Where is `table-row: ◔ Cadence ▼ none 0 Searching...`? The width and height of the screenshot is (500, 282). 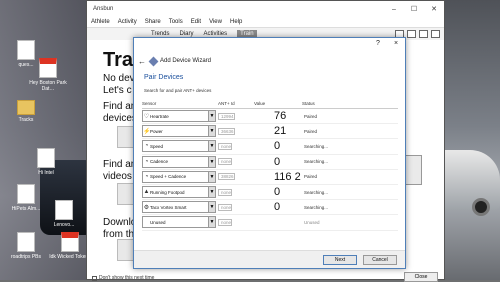
table-row: ◔ Cadence ▼ none 0 Searching... is located at coordinates (270, 162).